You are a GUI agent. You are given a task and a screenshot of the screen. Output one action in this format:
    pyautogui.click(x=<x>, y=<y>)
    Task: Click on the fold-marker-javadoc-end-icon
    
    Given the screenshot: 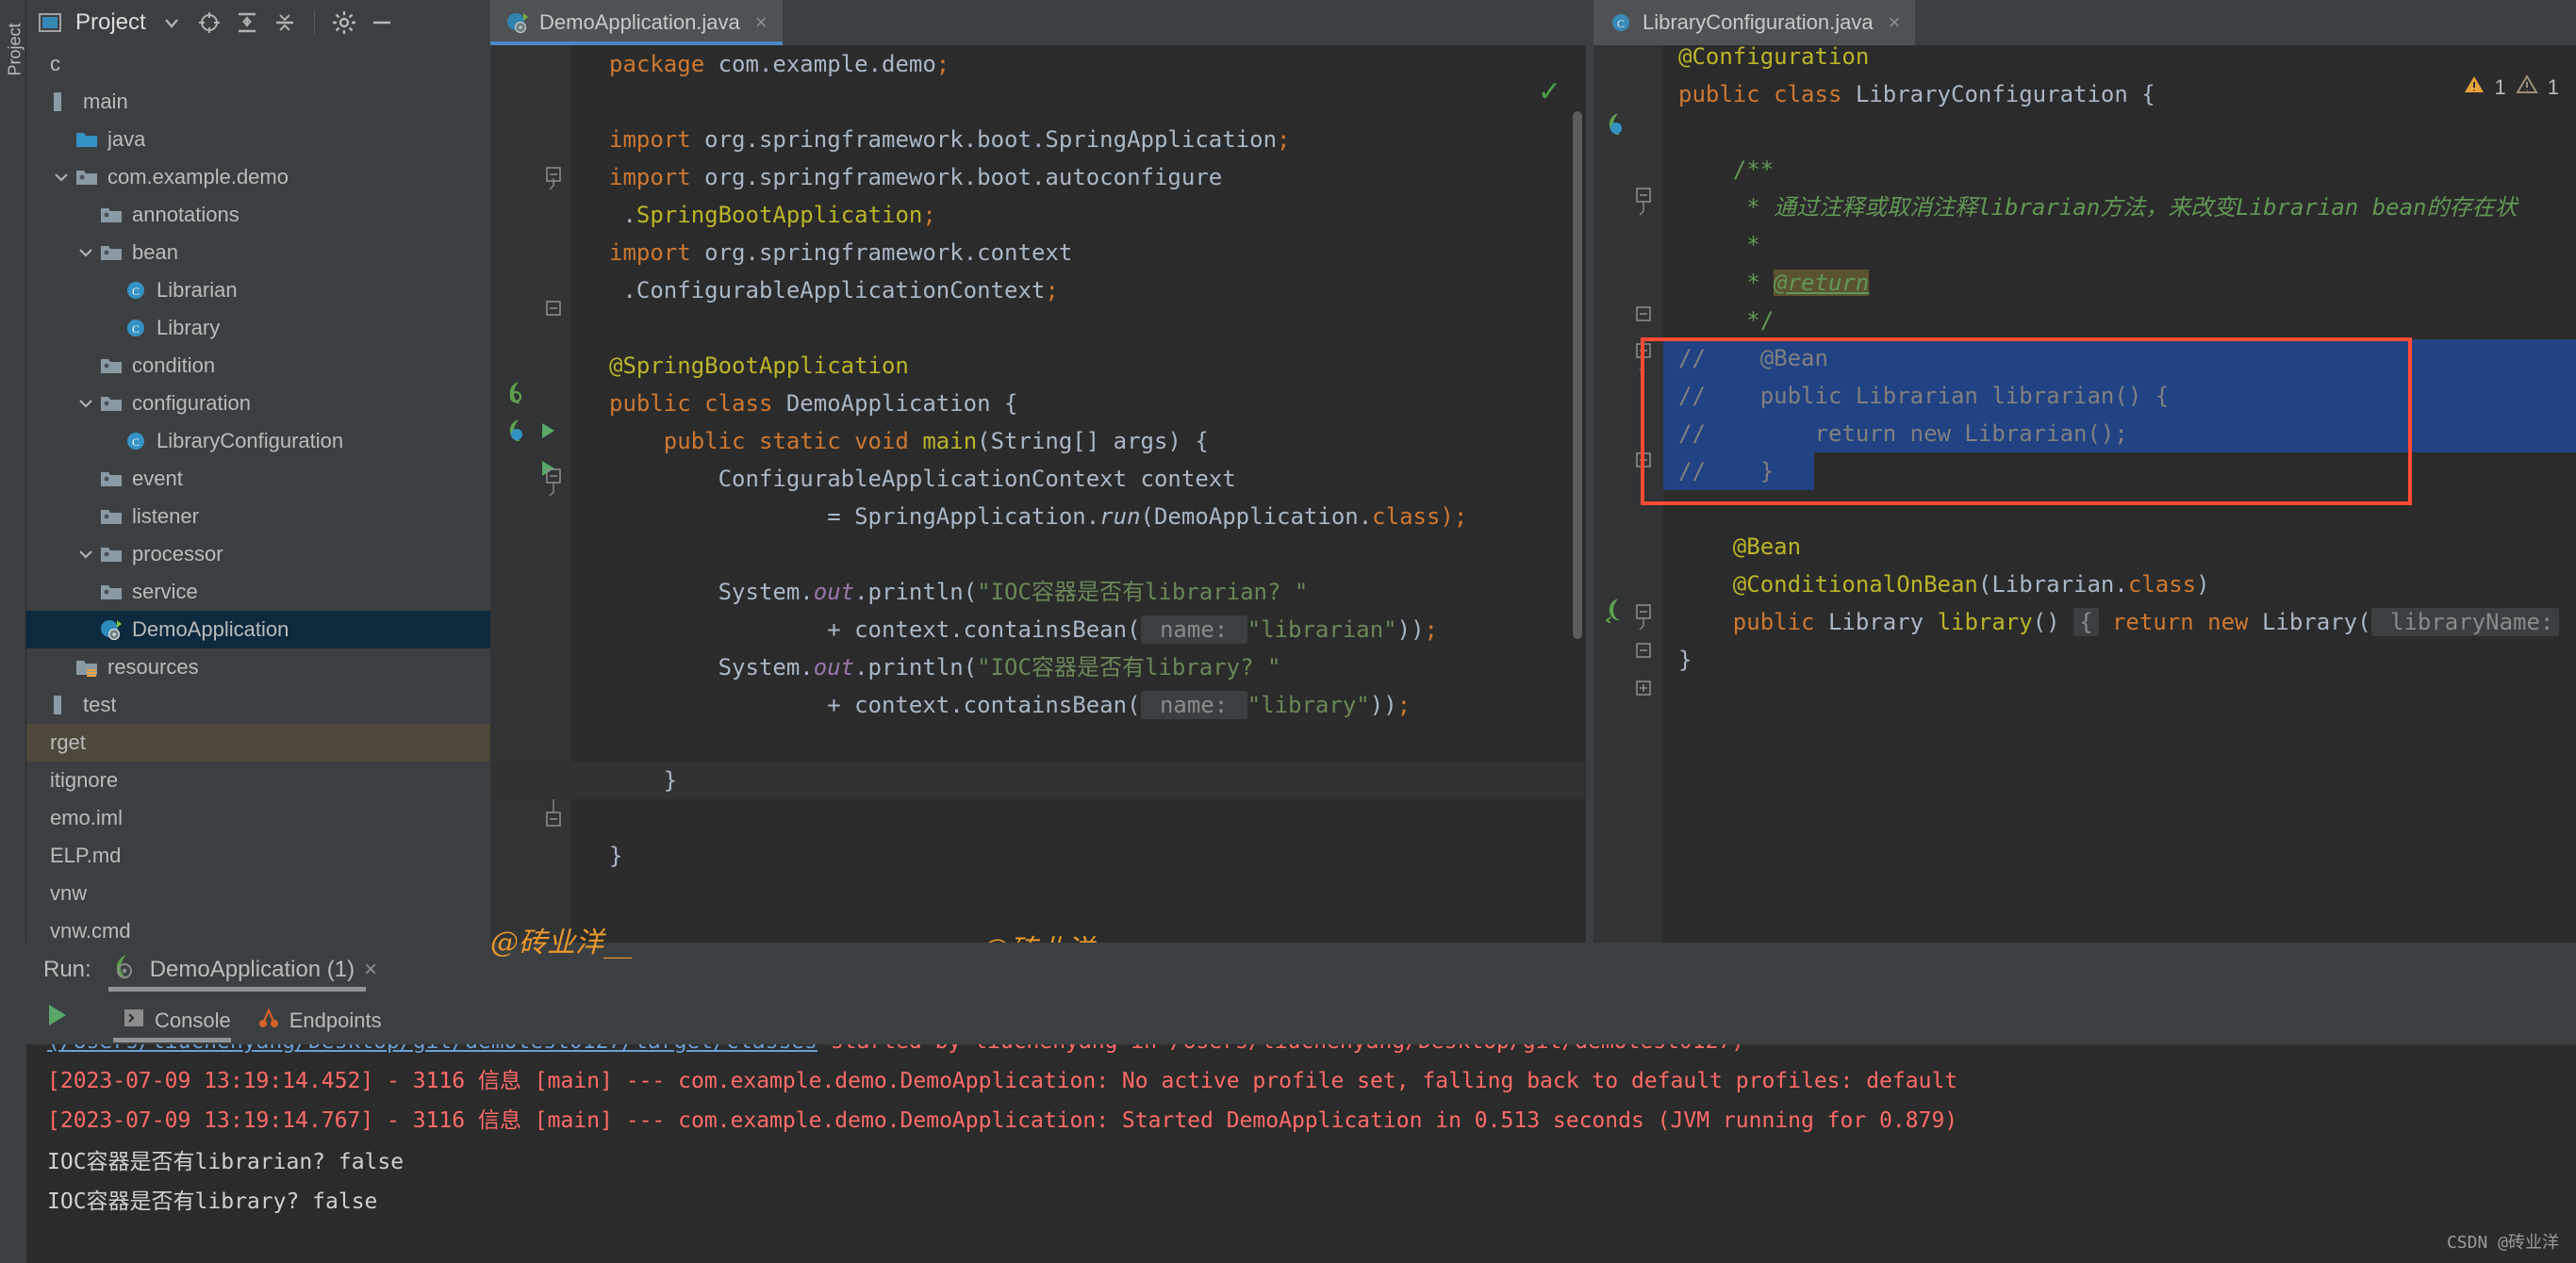 What is the action you would take?
    pyautogui.click(x=1643, y=314)
    